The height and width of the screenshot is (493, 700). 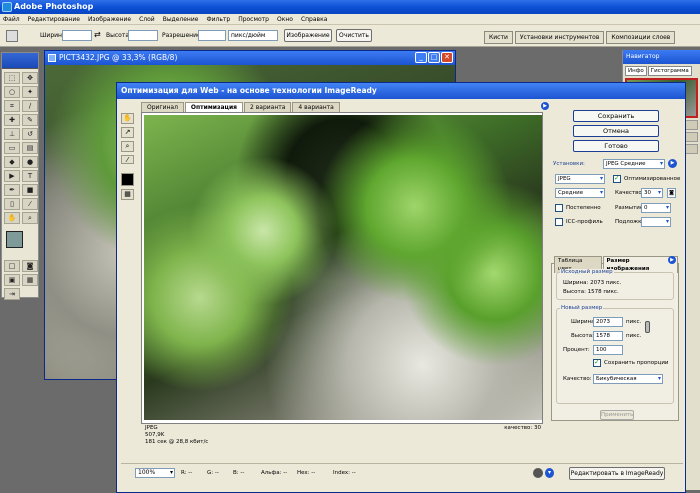 I want to click on percent-input: 100, so click(x=608, y=350).